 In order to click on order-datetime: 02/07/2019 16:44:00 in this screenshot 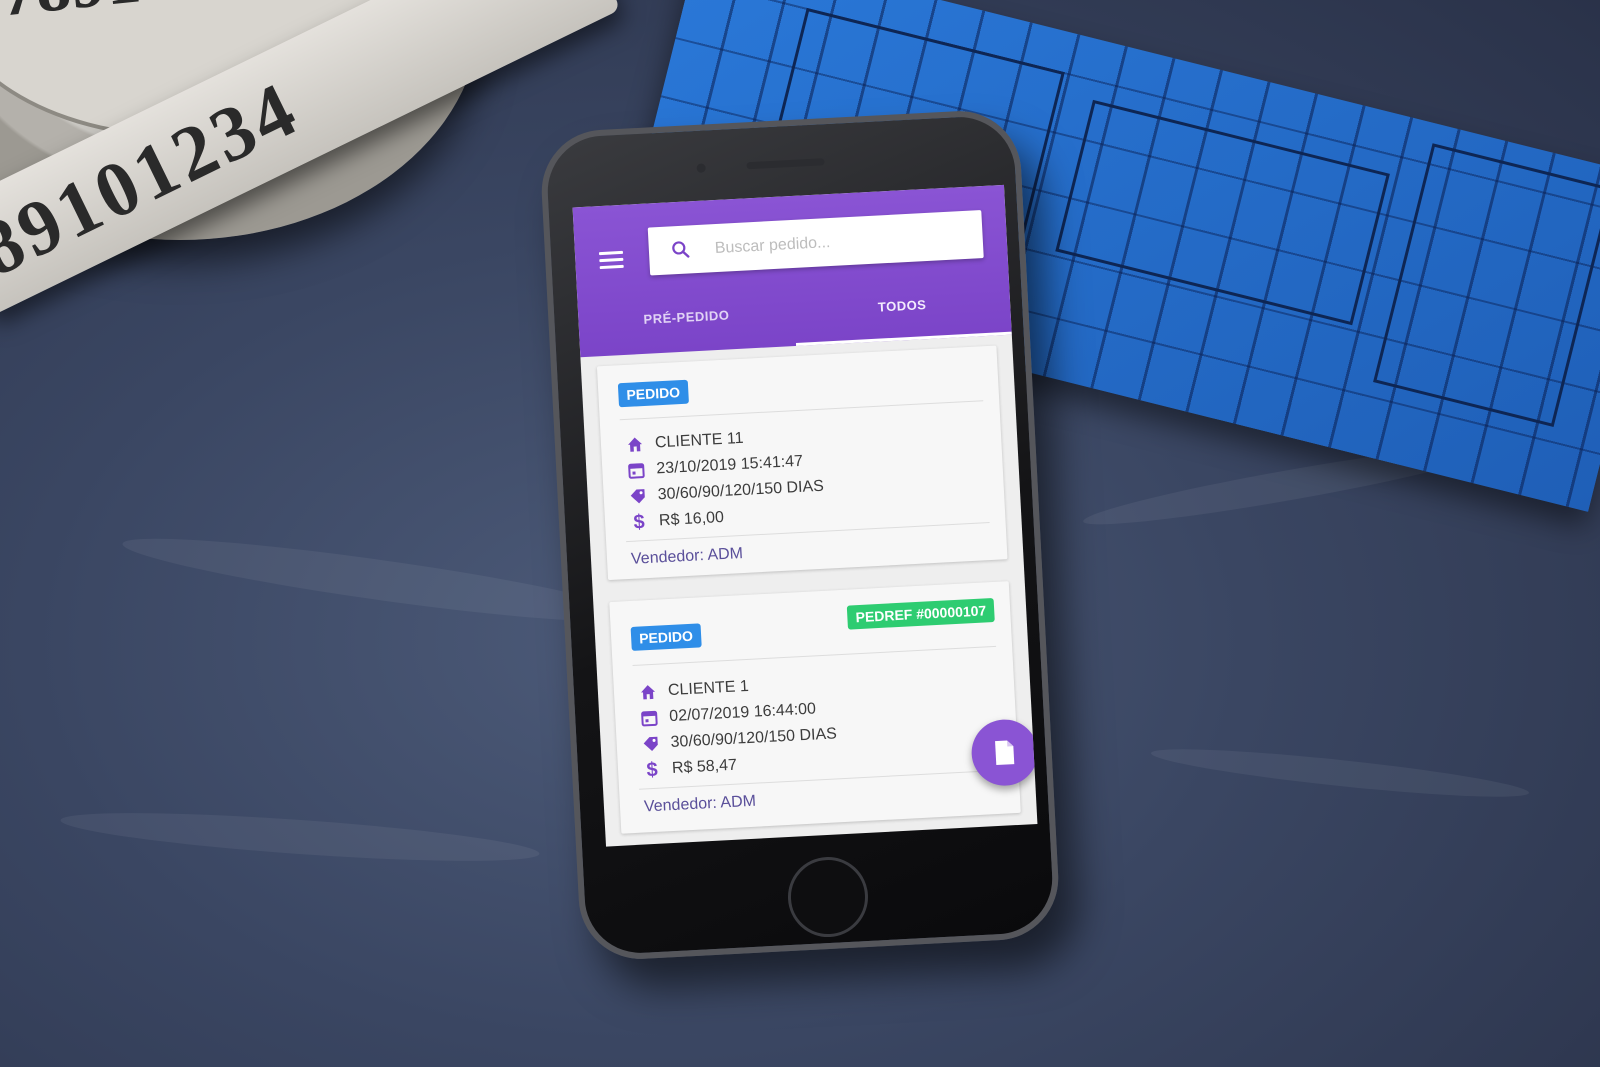, I will do `click(742, 713)`.